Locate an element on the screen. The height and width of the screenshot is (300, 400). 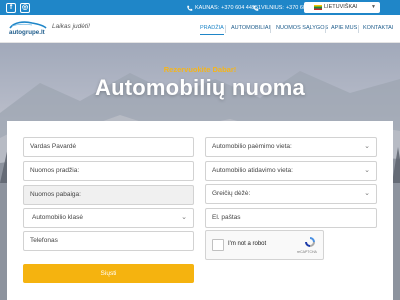
return-location-select: Automobilio atidavimo vieta: ⌄ is located at coordinates (291, 171).